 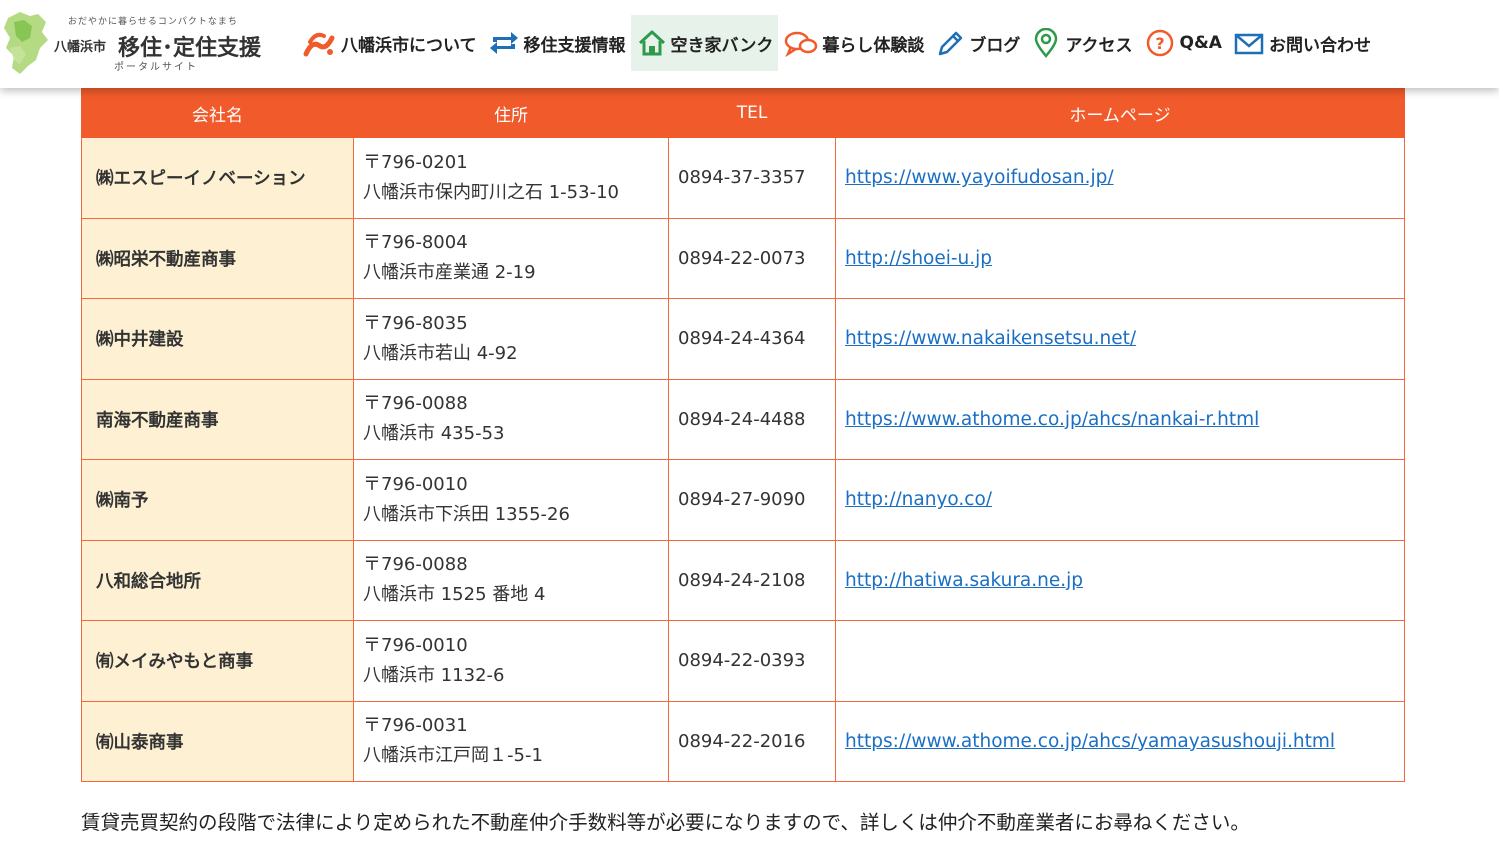 I want to click on company-name: ㈱中井建設, so click(x=217, y=339).